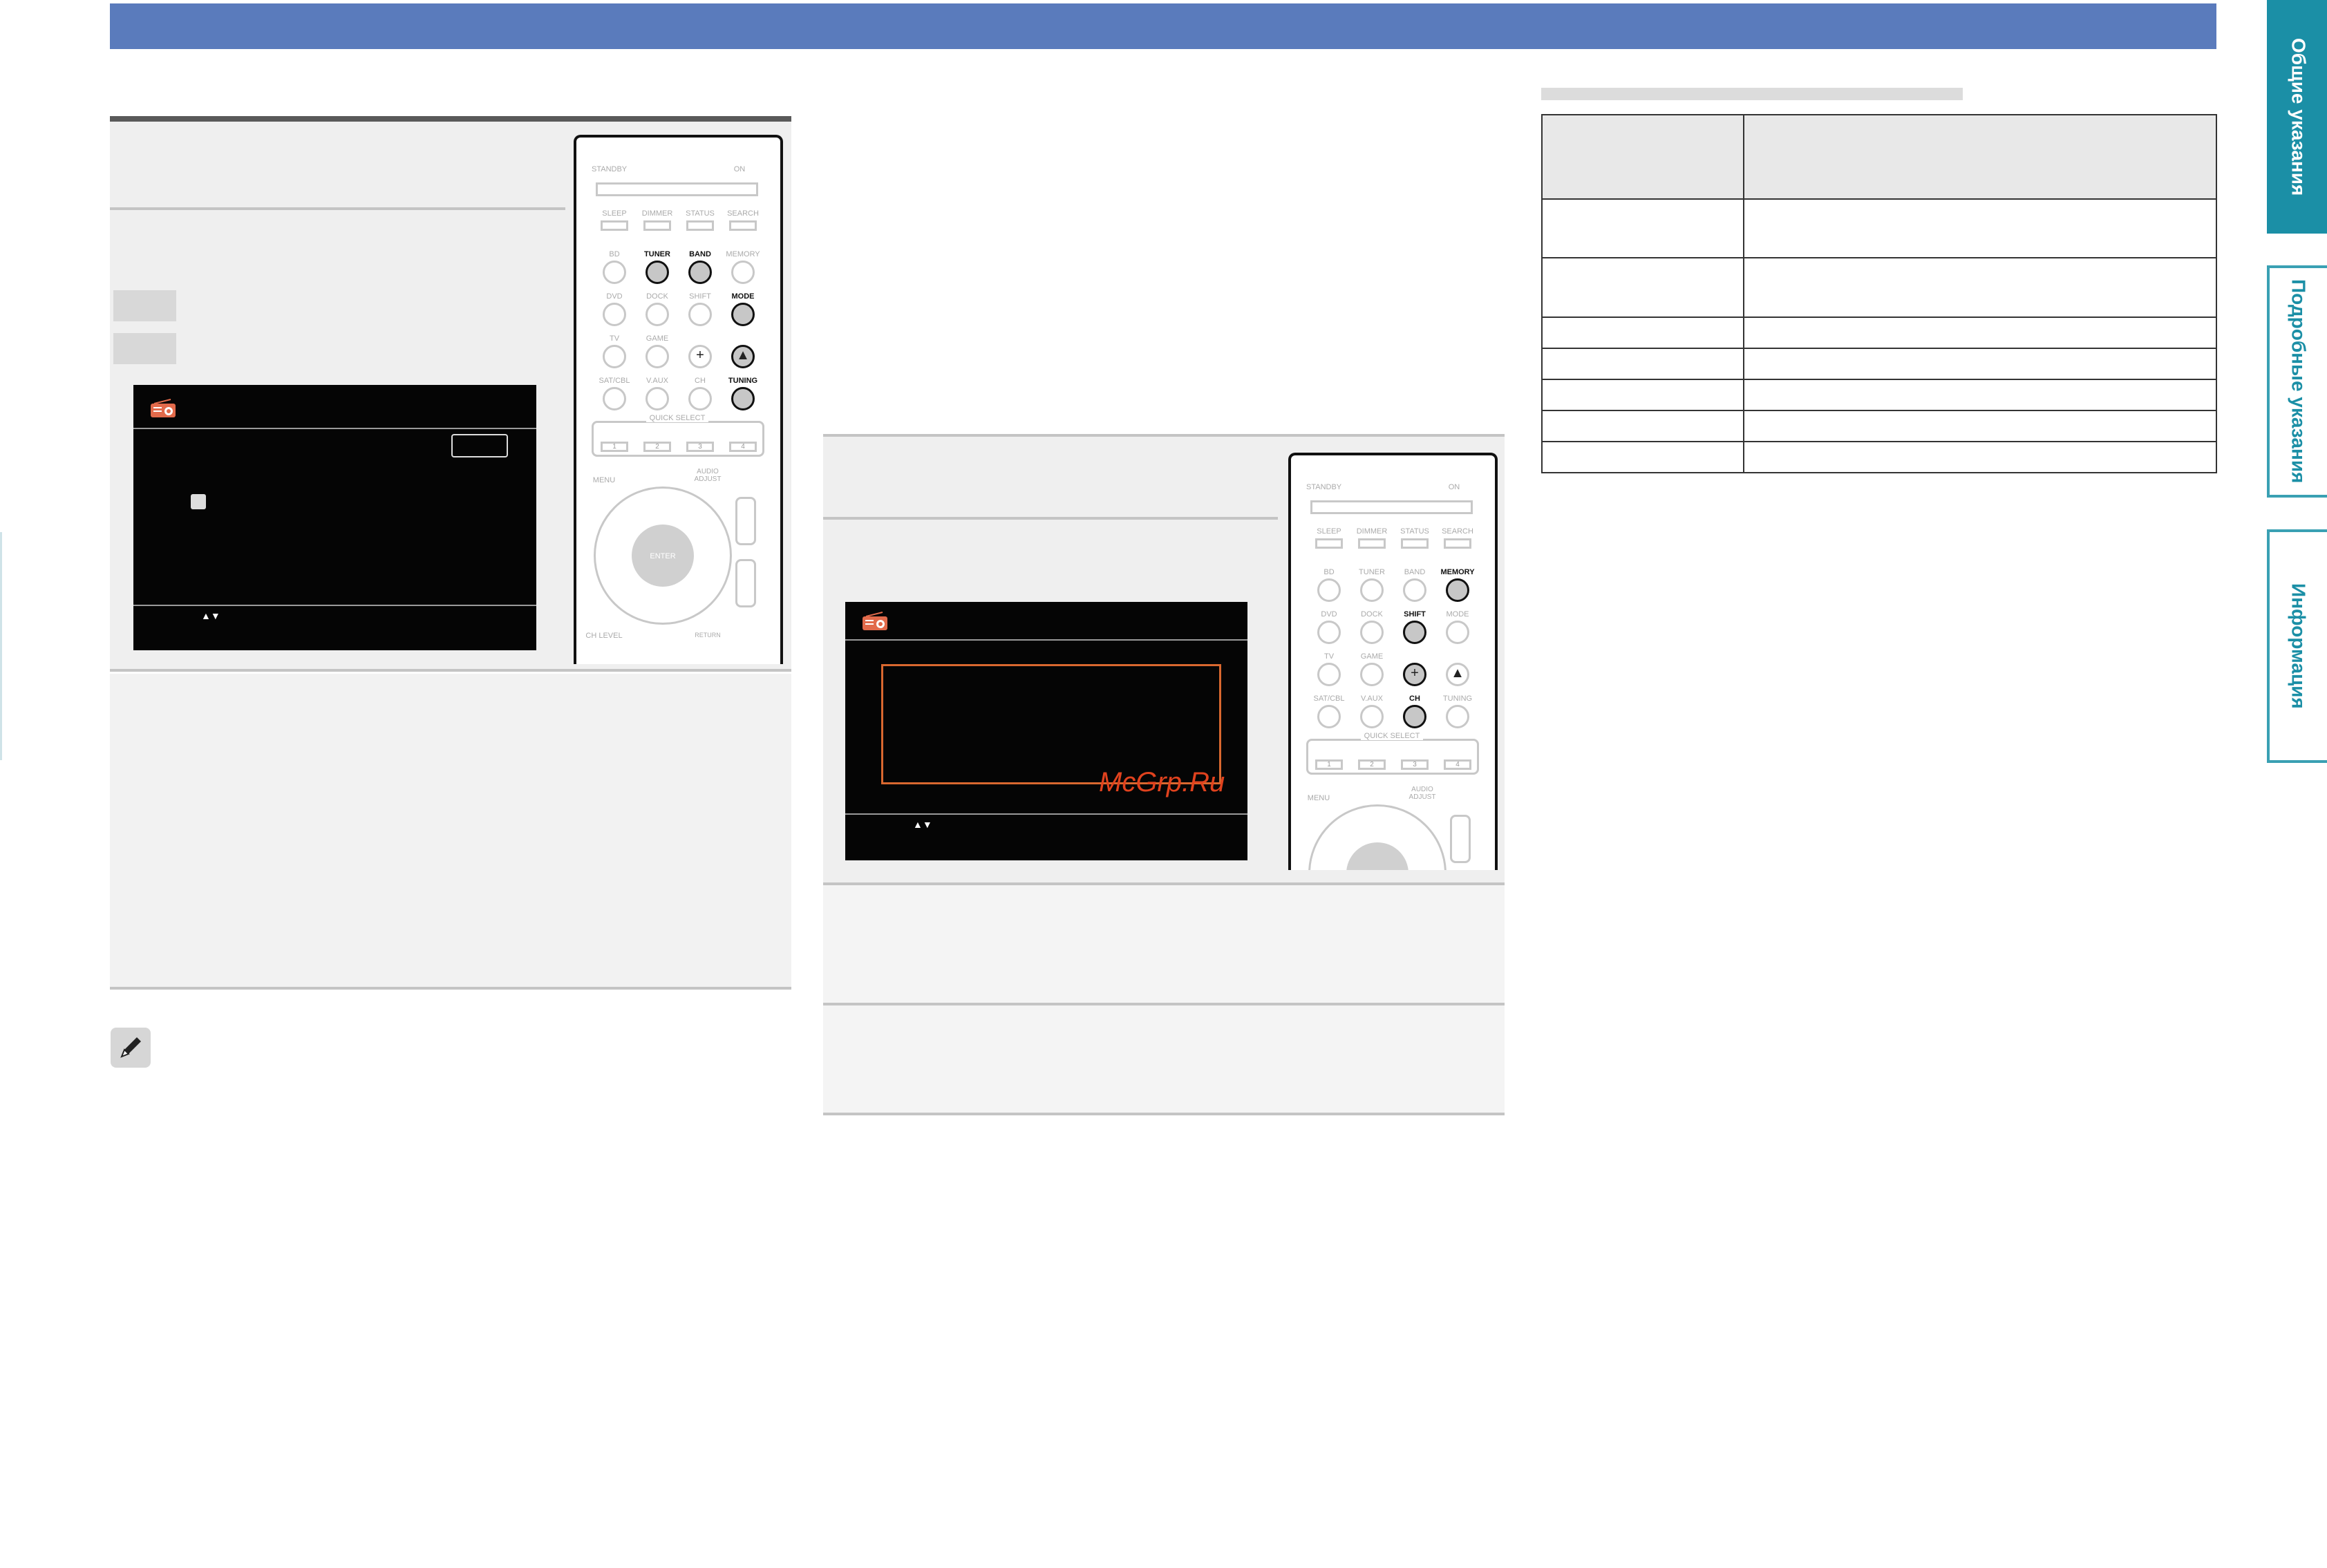 This screenshot has width=2327, height=1568. I want to click on header-bar, so click(1163, 26).